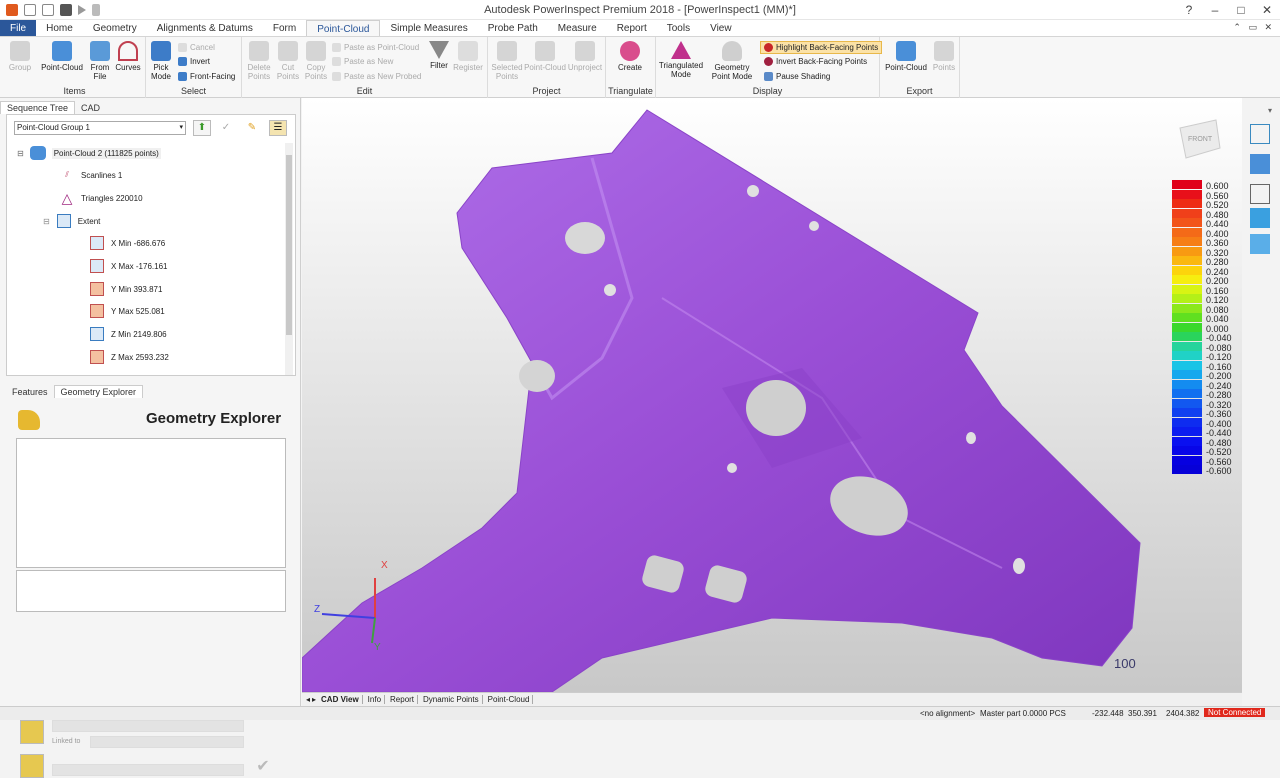  Describe the element at coordinates (128, 56) in the screenshot. I see `curves-button: Curves` at that location.